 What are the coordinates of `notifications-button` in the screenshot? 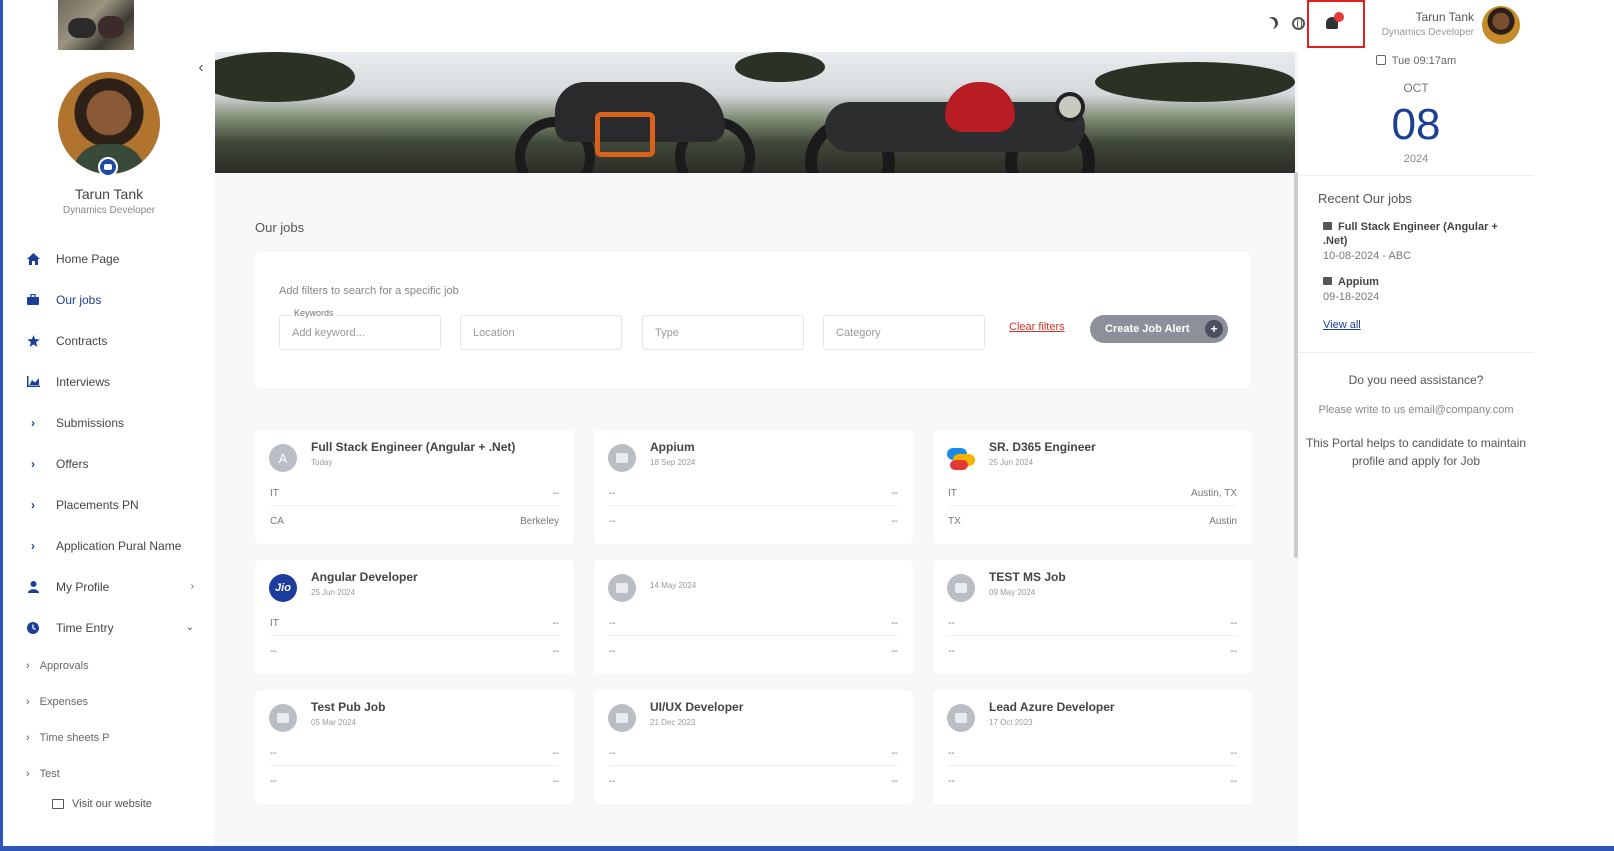 It's located at (1336, 24).